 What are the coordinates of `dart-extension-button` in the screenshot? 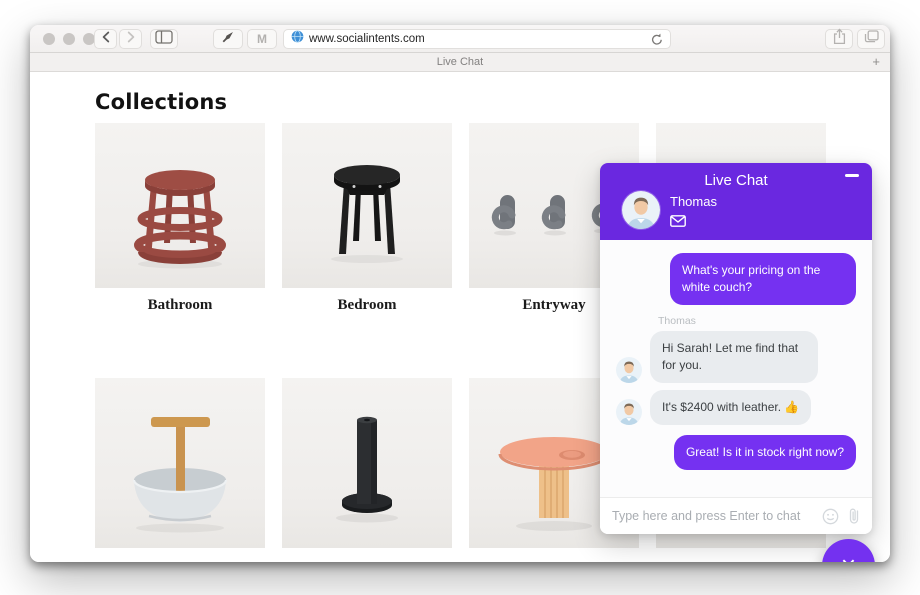 It's located at (228, 39).